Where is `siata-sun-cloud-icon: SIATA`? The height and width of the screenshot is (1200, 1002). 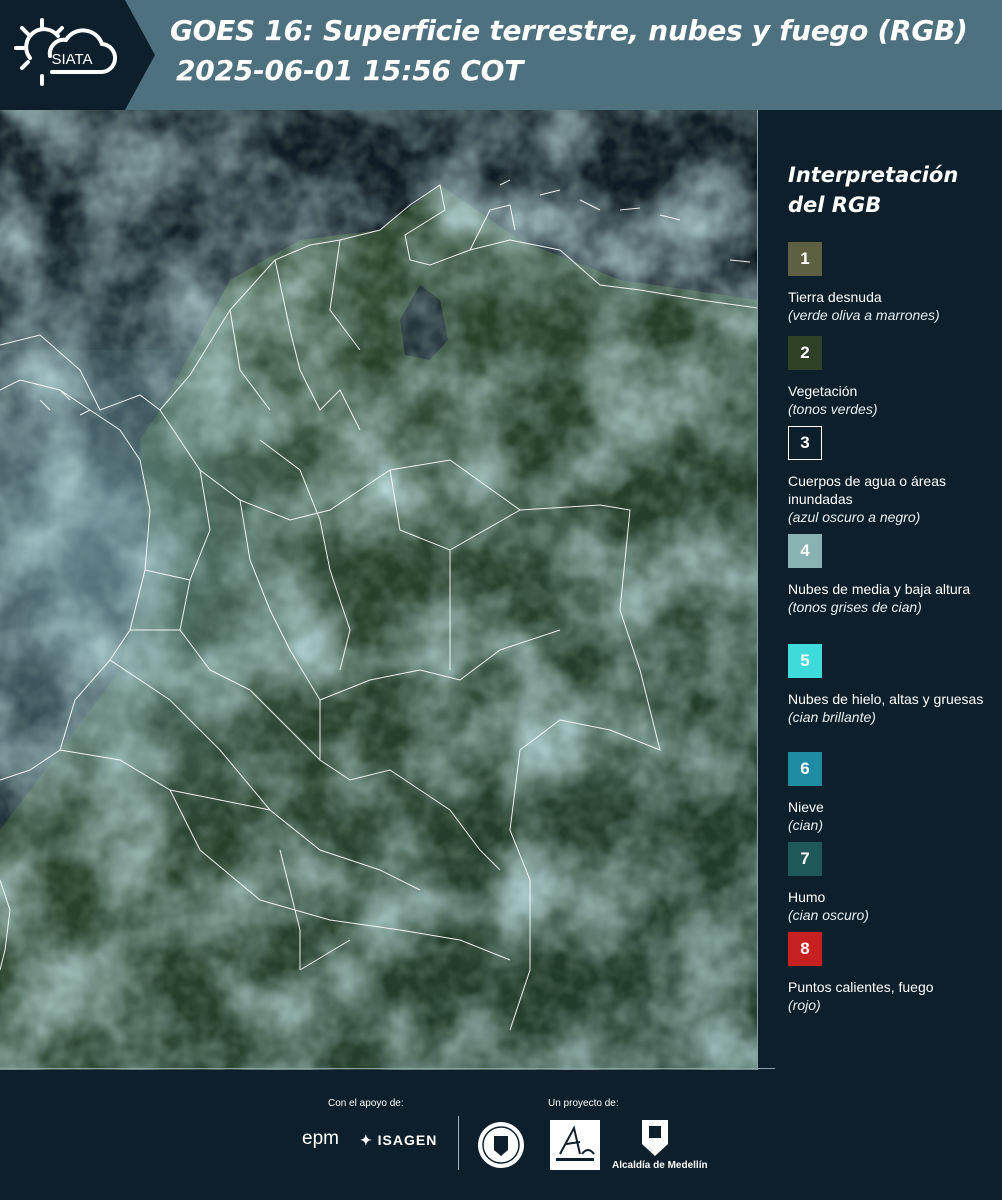
siata-sun-cloud-icon: SIATA is located at coordinates (66, 52).